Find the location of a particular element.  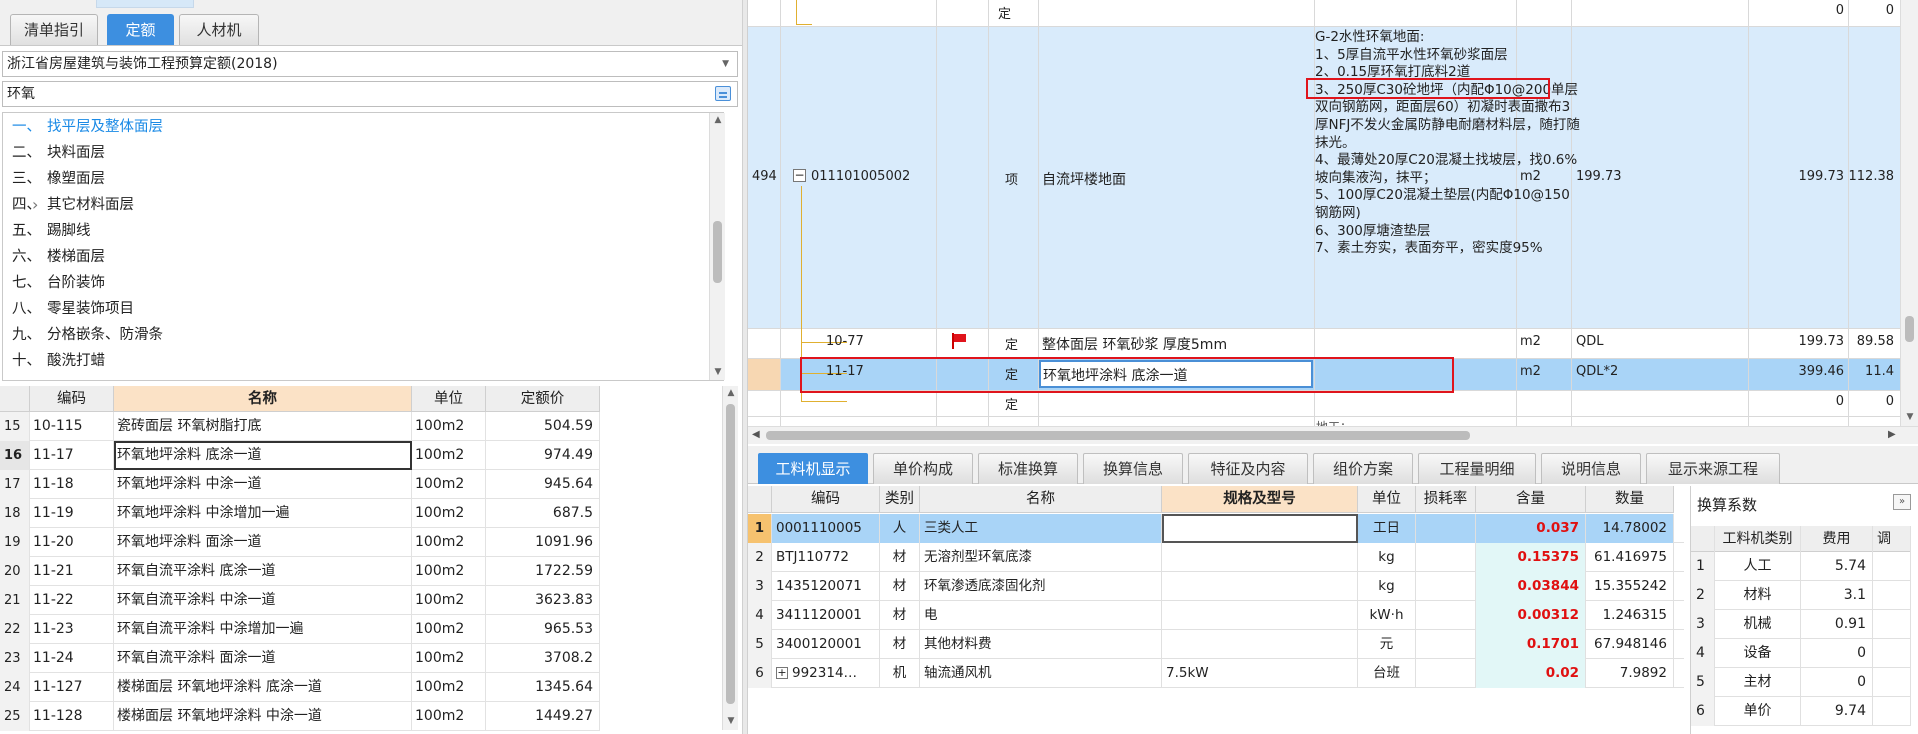

quota-row: 16 11-17 环氧地坪涂料 底涂一道 100m2 974.49 is located at coordinates (300, 455).